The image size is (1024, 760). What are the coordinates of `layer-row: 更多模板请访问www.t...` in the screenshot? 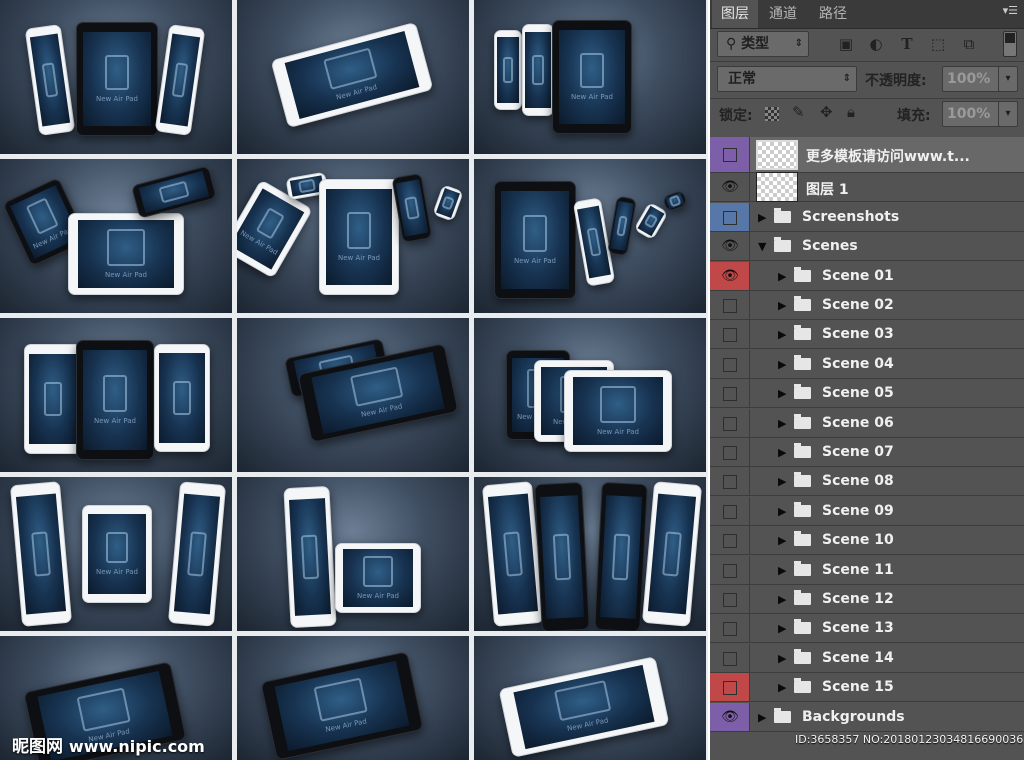 It's located at (867, 155).